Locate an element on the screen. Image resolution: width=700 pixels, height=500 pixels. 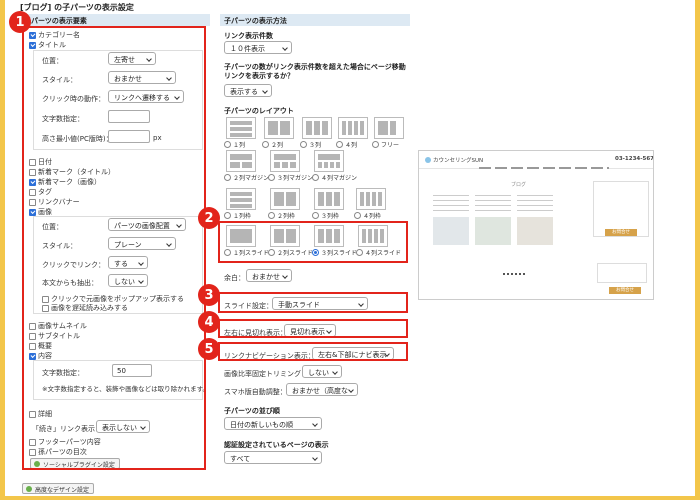
preview-sidebar-banner is located at coordinates (622, 273).